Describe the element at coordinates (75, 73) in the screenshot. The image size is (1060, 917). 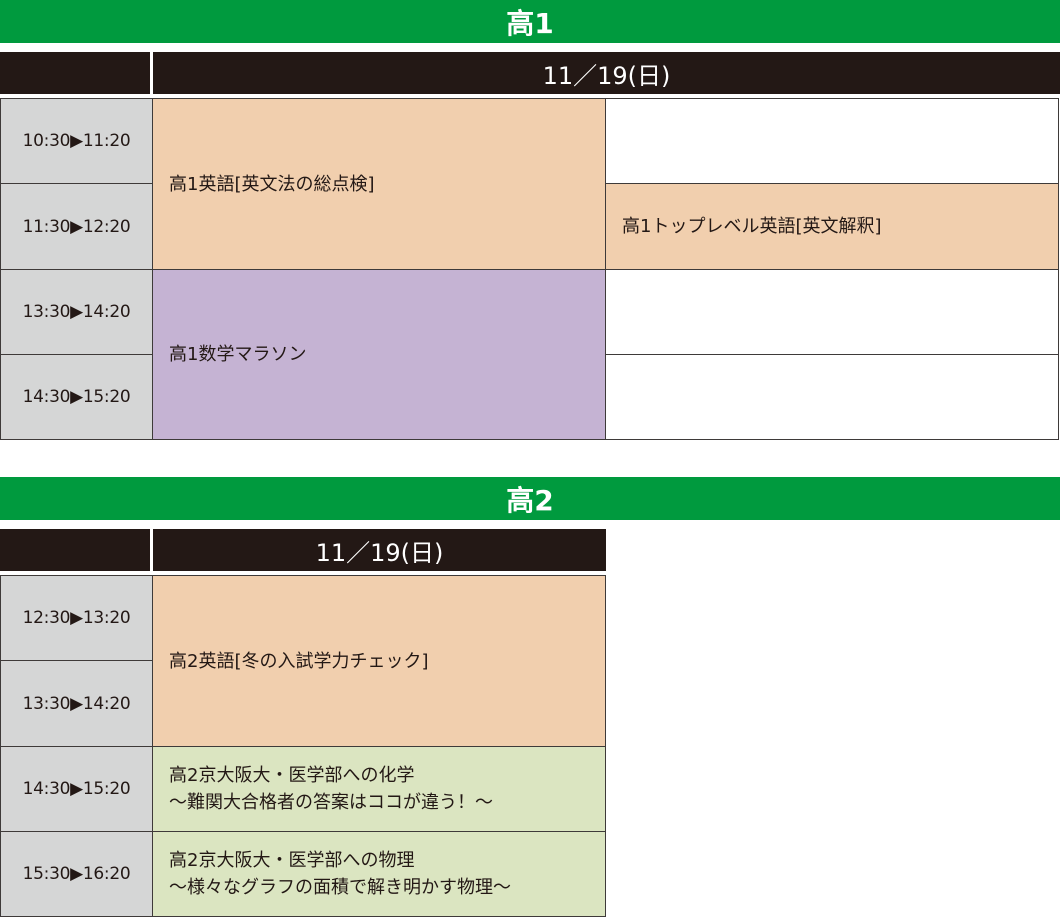
I see `grade1-date-corner` at that location.